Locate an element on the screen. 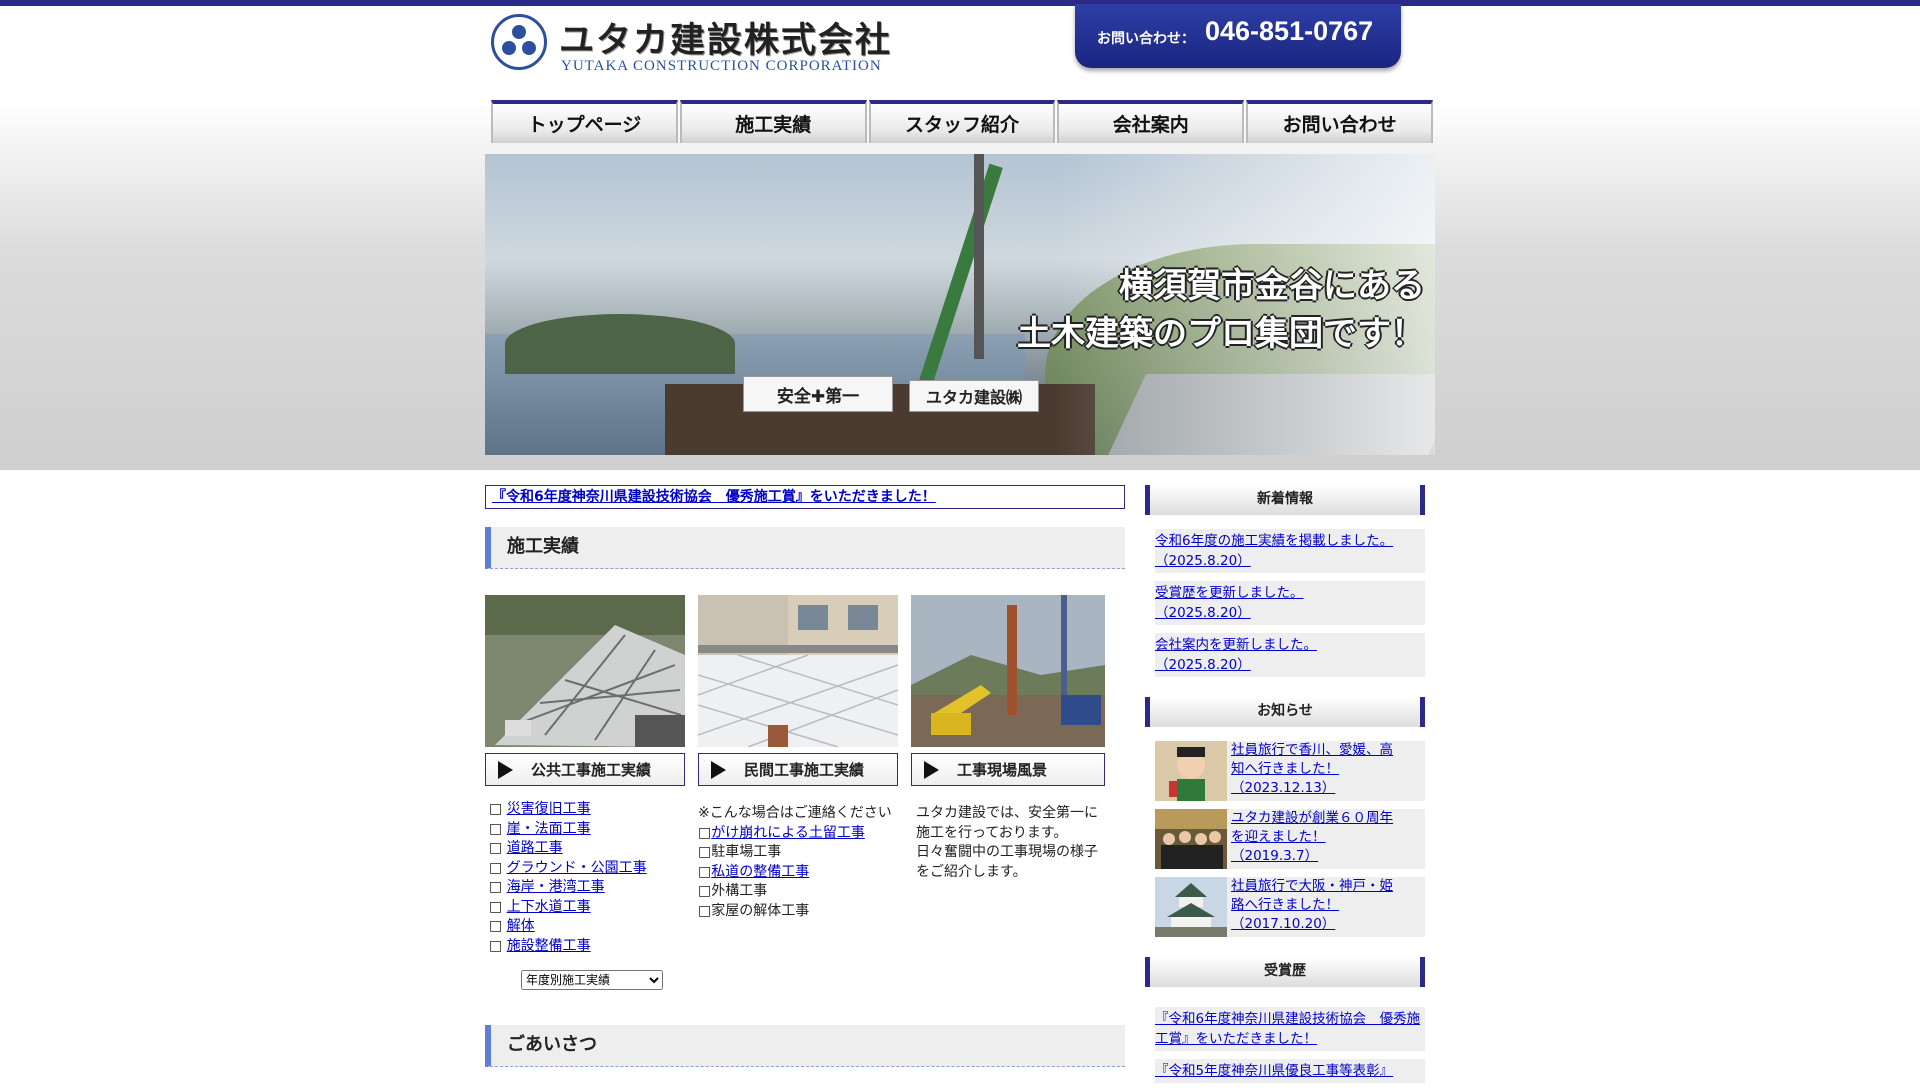  list-item: □ 海岸・港湾工事 is located at coordinates (547, 887).